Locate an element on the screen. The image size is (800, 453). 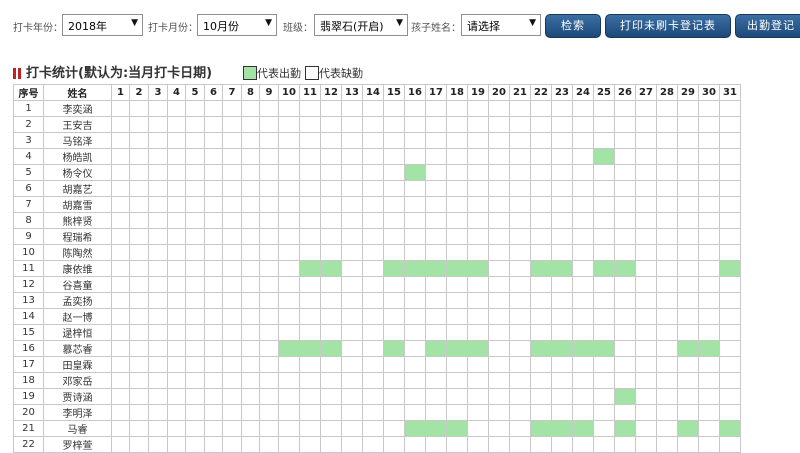
day-header-26: 26 is located at coordinates (625, 92).